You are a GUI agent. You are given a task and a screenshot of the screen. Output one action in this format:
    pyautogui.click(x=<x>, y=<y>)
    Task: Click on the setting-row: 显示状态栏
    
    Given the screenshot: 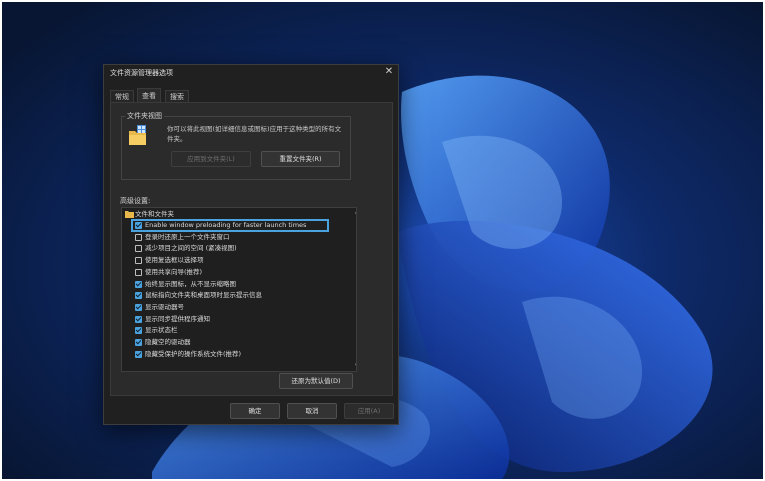 What is the action you would take?
    pyautogui.click(x=234, y=330)
    